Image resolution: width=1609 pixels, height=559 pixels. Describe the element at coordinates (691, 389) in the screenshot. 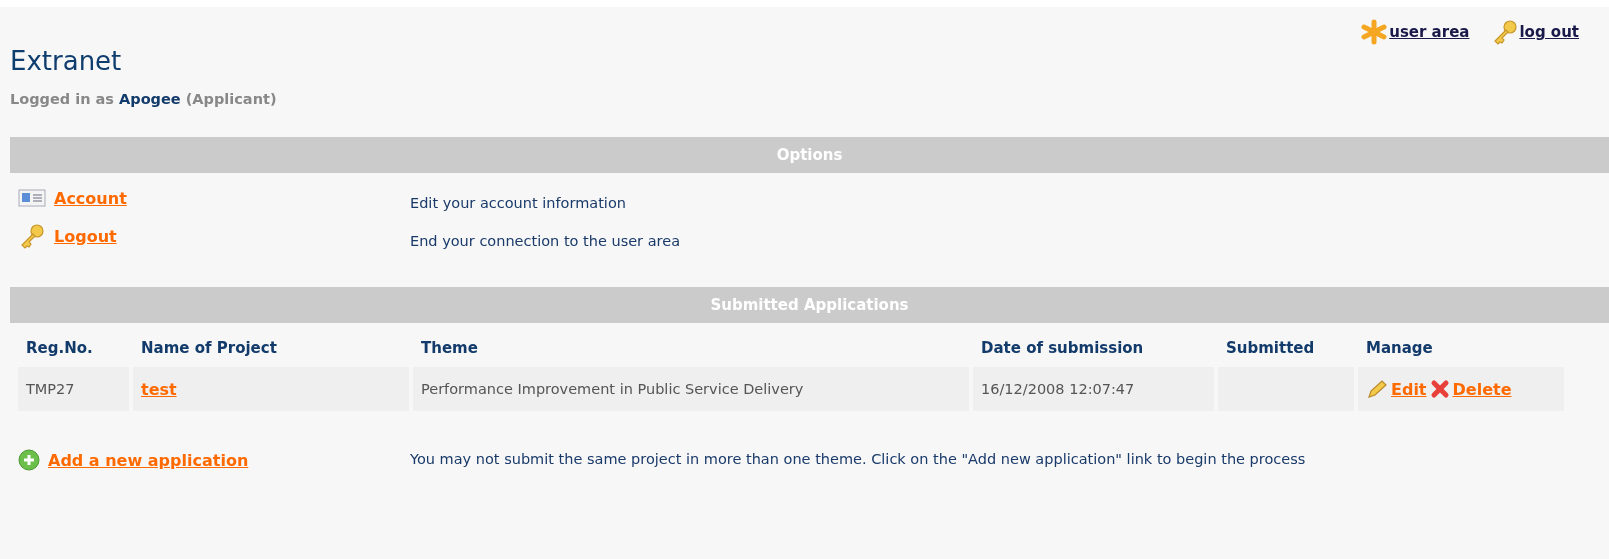

I see `table-cell: Performance Improvement in Public Service Delivery` at that location.